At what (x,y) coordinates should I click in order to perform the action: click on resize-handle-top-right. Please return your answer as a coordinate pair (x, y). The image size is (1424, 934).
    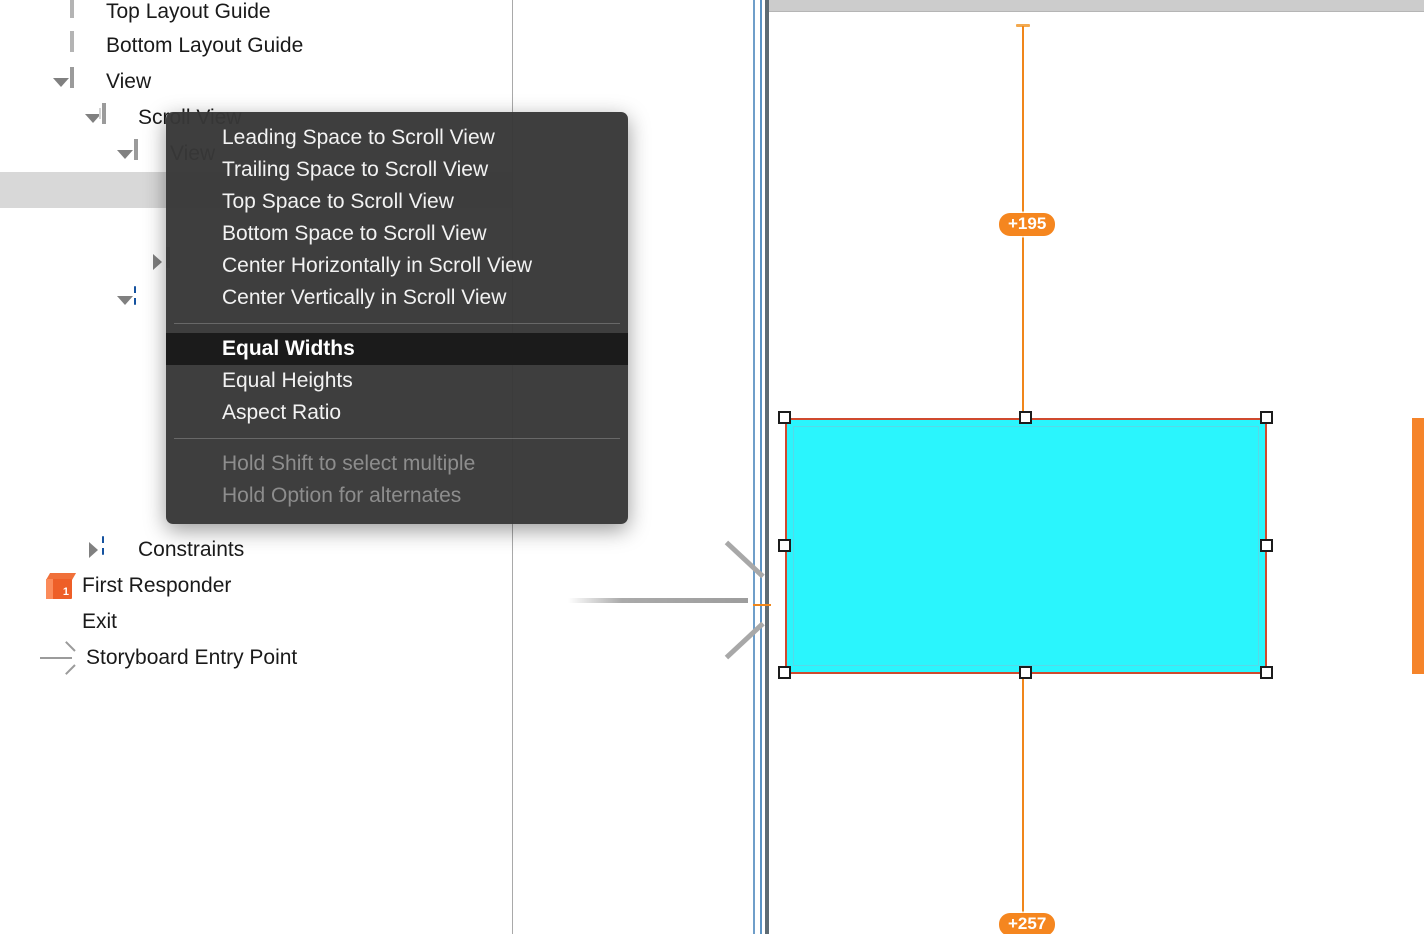
    Looking at the image, I should click on (1266, 417).